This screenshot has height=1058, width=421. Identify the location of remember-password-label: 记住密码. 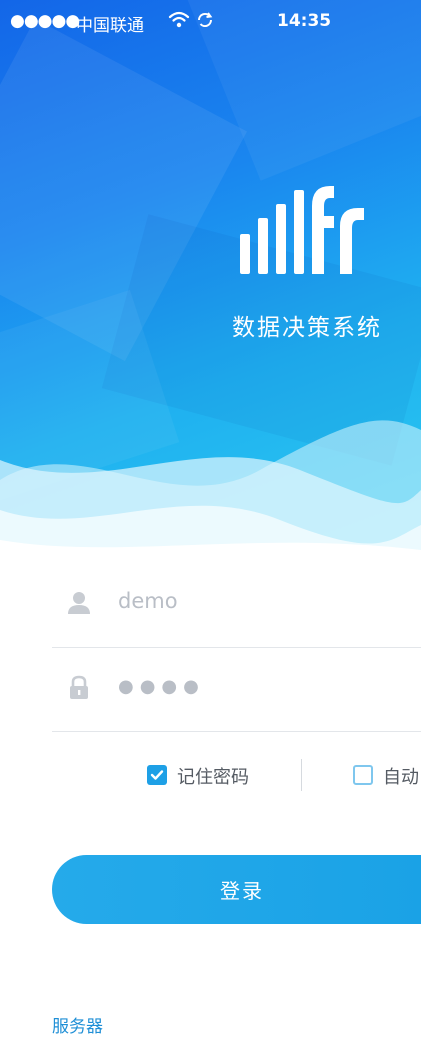
(213, 776).